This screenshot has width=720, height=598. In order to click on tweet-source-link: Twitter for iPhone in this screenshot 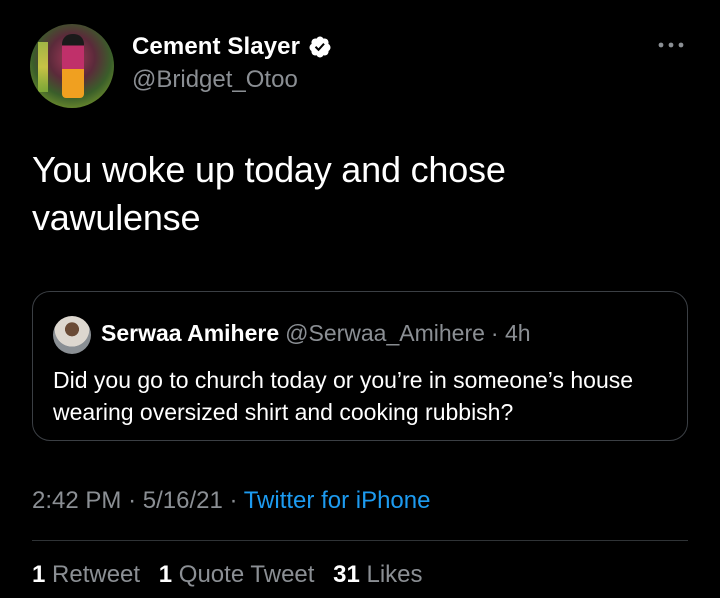, I will do `click(337, 500)`.